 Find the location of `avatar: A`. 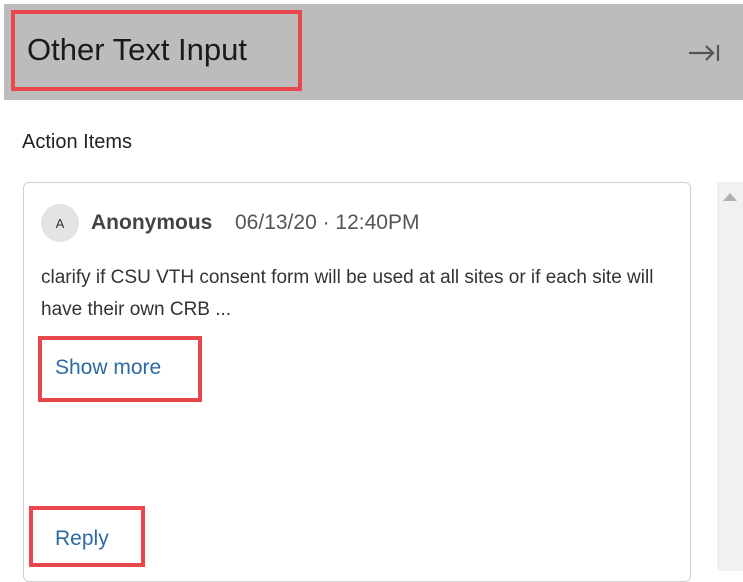

avatar: A is located at coordinates (60, 223).